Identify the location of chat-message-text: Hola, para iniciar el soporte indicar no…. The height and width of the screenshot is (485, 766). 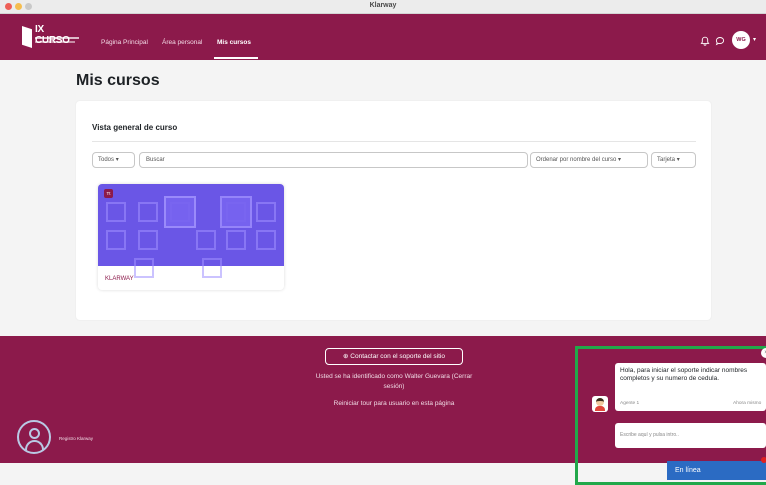
(684, 374).